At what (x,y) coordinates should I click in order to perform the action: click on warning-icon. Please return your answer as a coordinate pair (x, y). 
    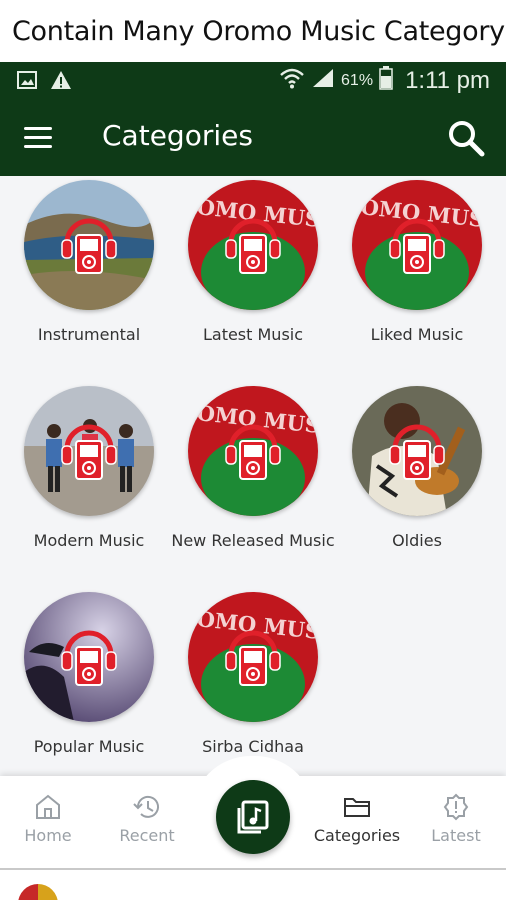
    Looking at the image, I should click on (61, 80).